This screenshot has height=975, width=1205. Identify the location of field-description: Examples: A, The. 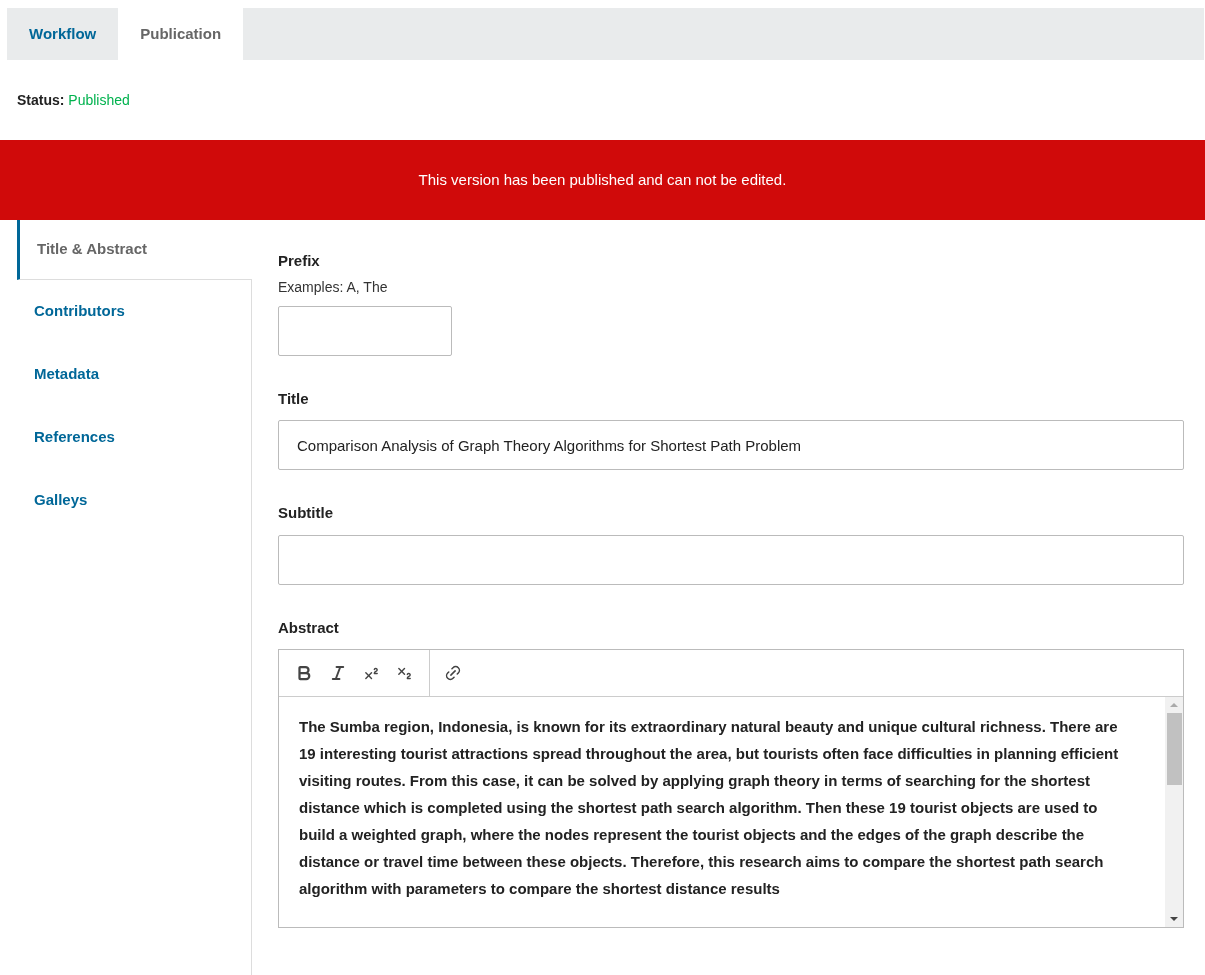
(333, 287).